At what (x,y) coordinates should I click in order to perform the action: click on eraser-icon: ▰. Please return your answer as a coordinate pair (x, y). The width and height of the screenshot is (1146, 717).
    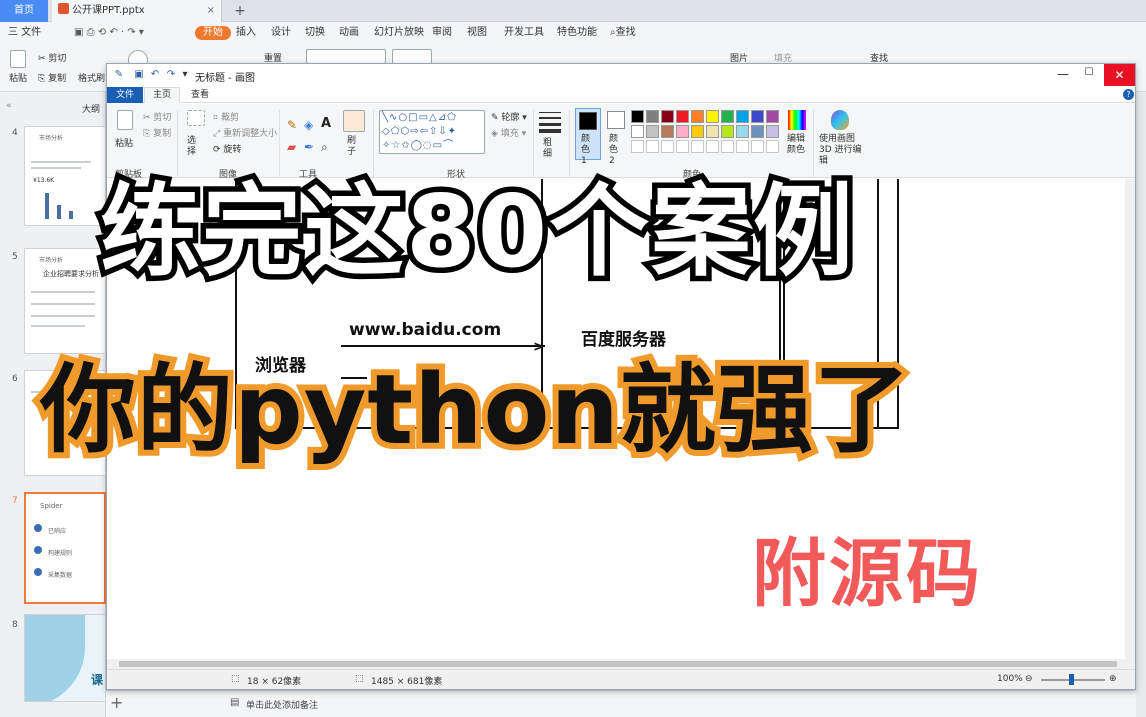
    Looking at the image, I should click on (291, 147).